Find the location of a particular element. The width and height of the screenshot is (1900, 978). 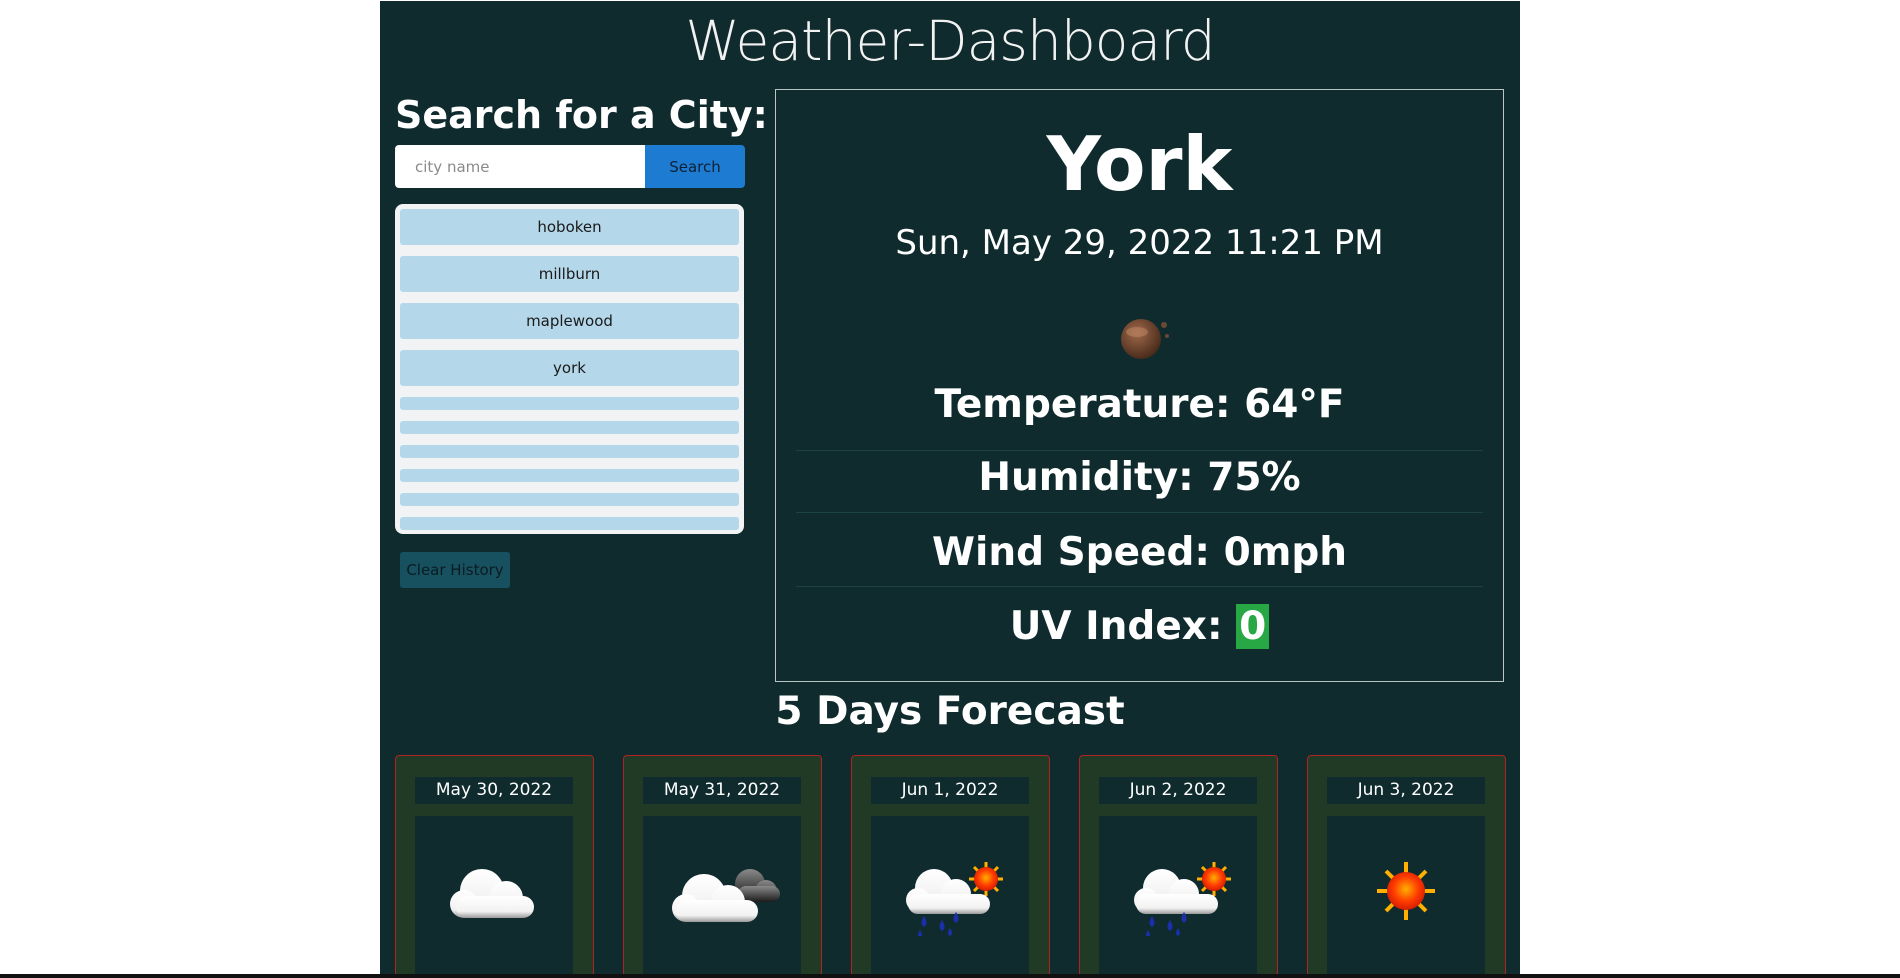

forecast-card: Jun 2, 2022 is located at coordinates (1178, 864).